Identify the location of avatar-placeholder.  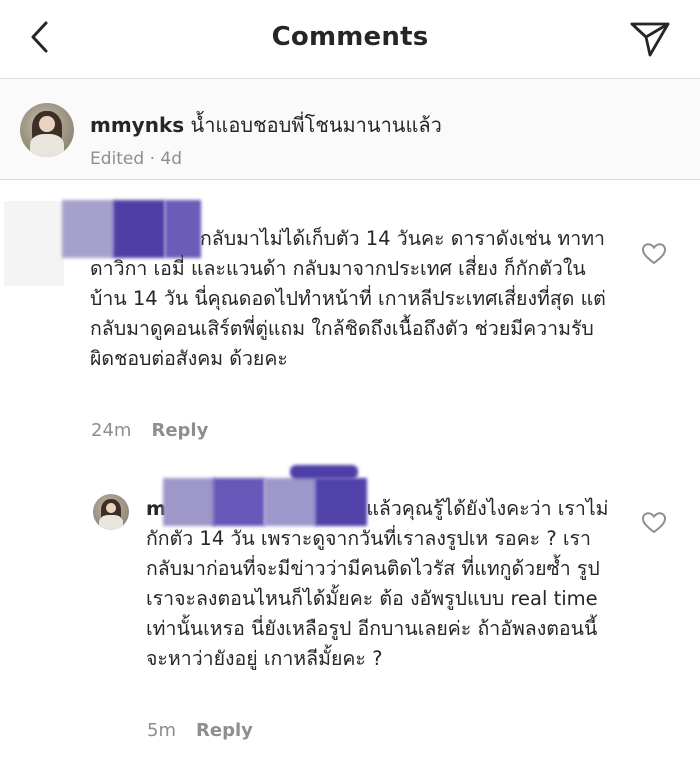
(34, 243).